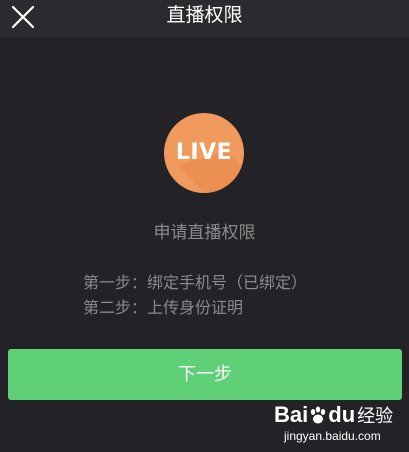  I want to click on watermark-url: jingyan.baidu.com, so click(332, 436).